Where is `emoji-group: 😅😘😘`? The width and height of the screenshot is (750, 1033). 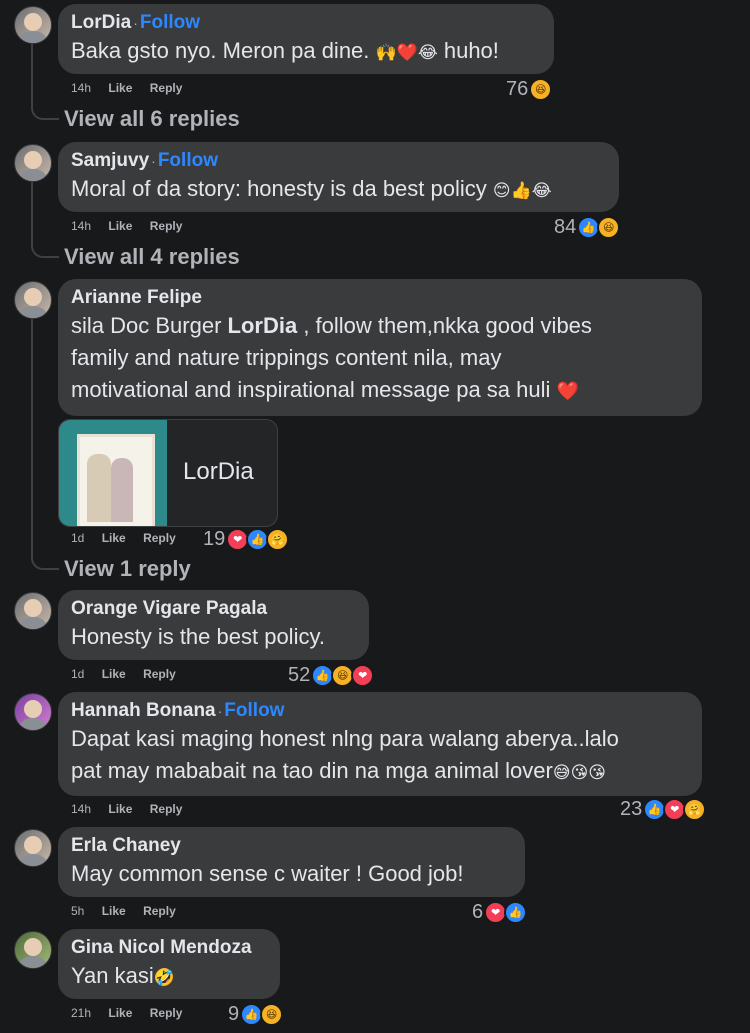
emoji-group: 😅😘😘 is located at coordinates (579, 772).